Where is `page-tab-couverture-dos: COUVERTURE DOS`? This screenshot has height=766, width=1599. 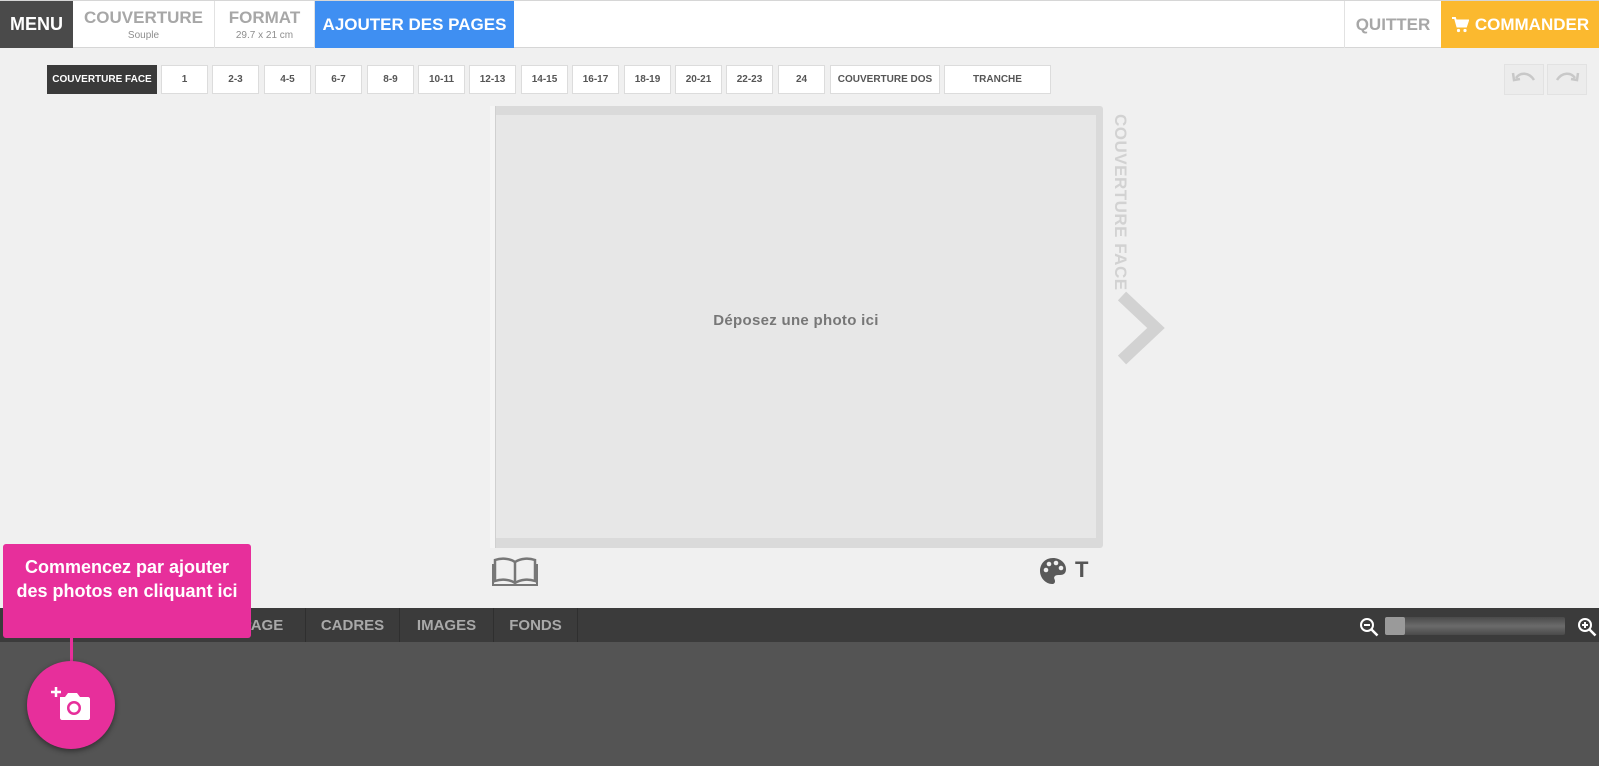 page-tab-couverture-dos: COUVERTURE DOS is located at coordinates (885, 79).